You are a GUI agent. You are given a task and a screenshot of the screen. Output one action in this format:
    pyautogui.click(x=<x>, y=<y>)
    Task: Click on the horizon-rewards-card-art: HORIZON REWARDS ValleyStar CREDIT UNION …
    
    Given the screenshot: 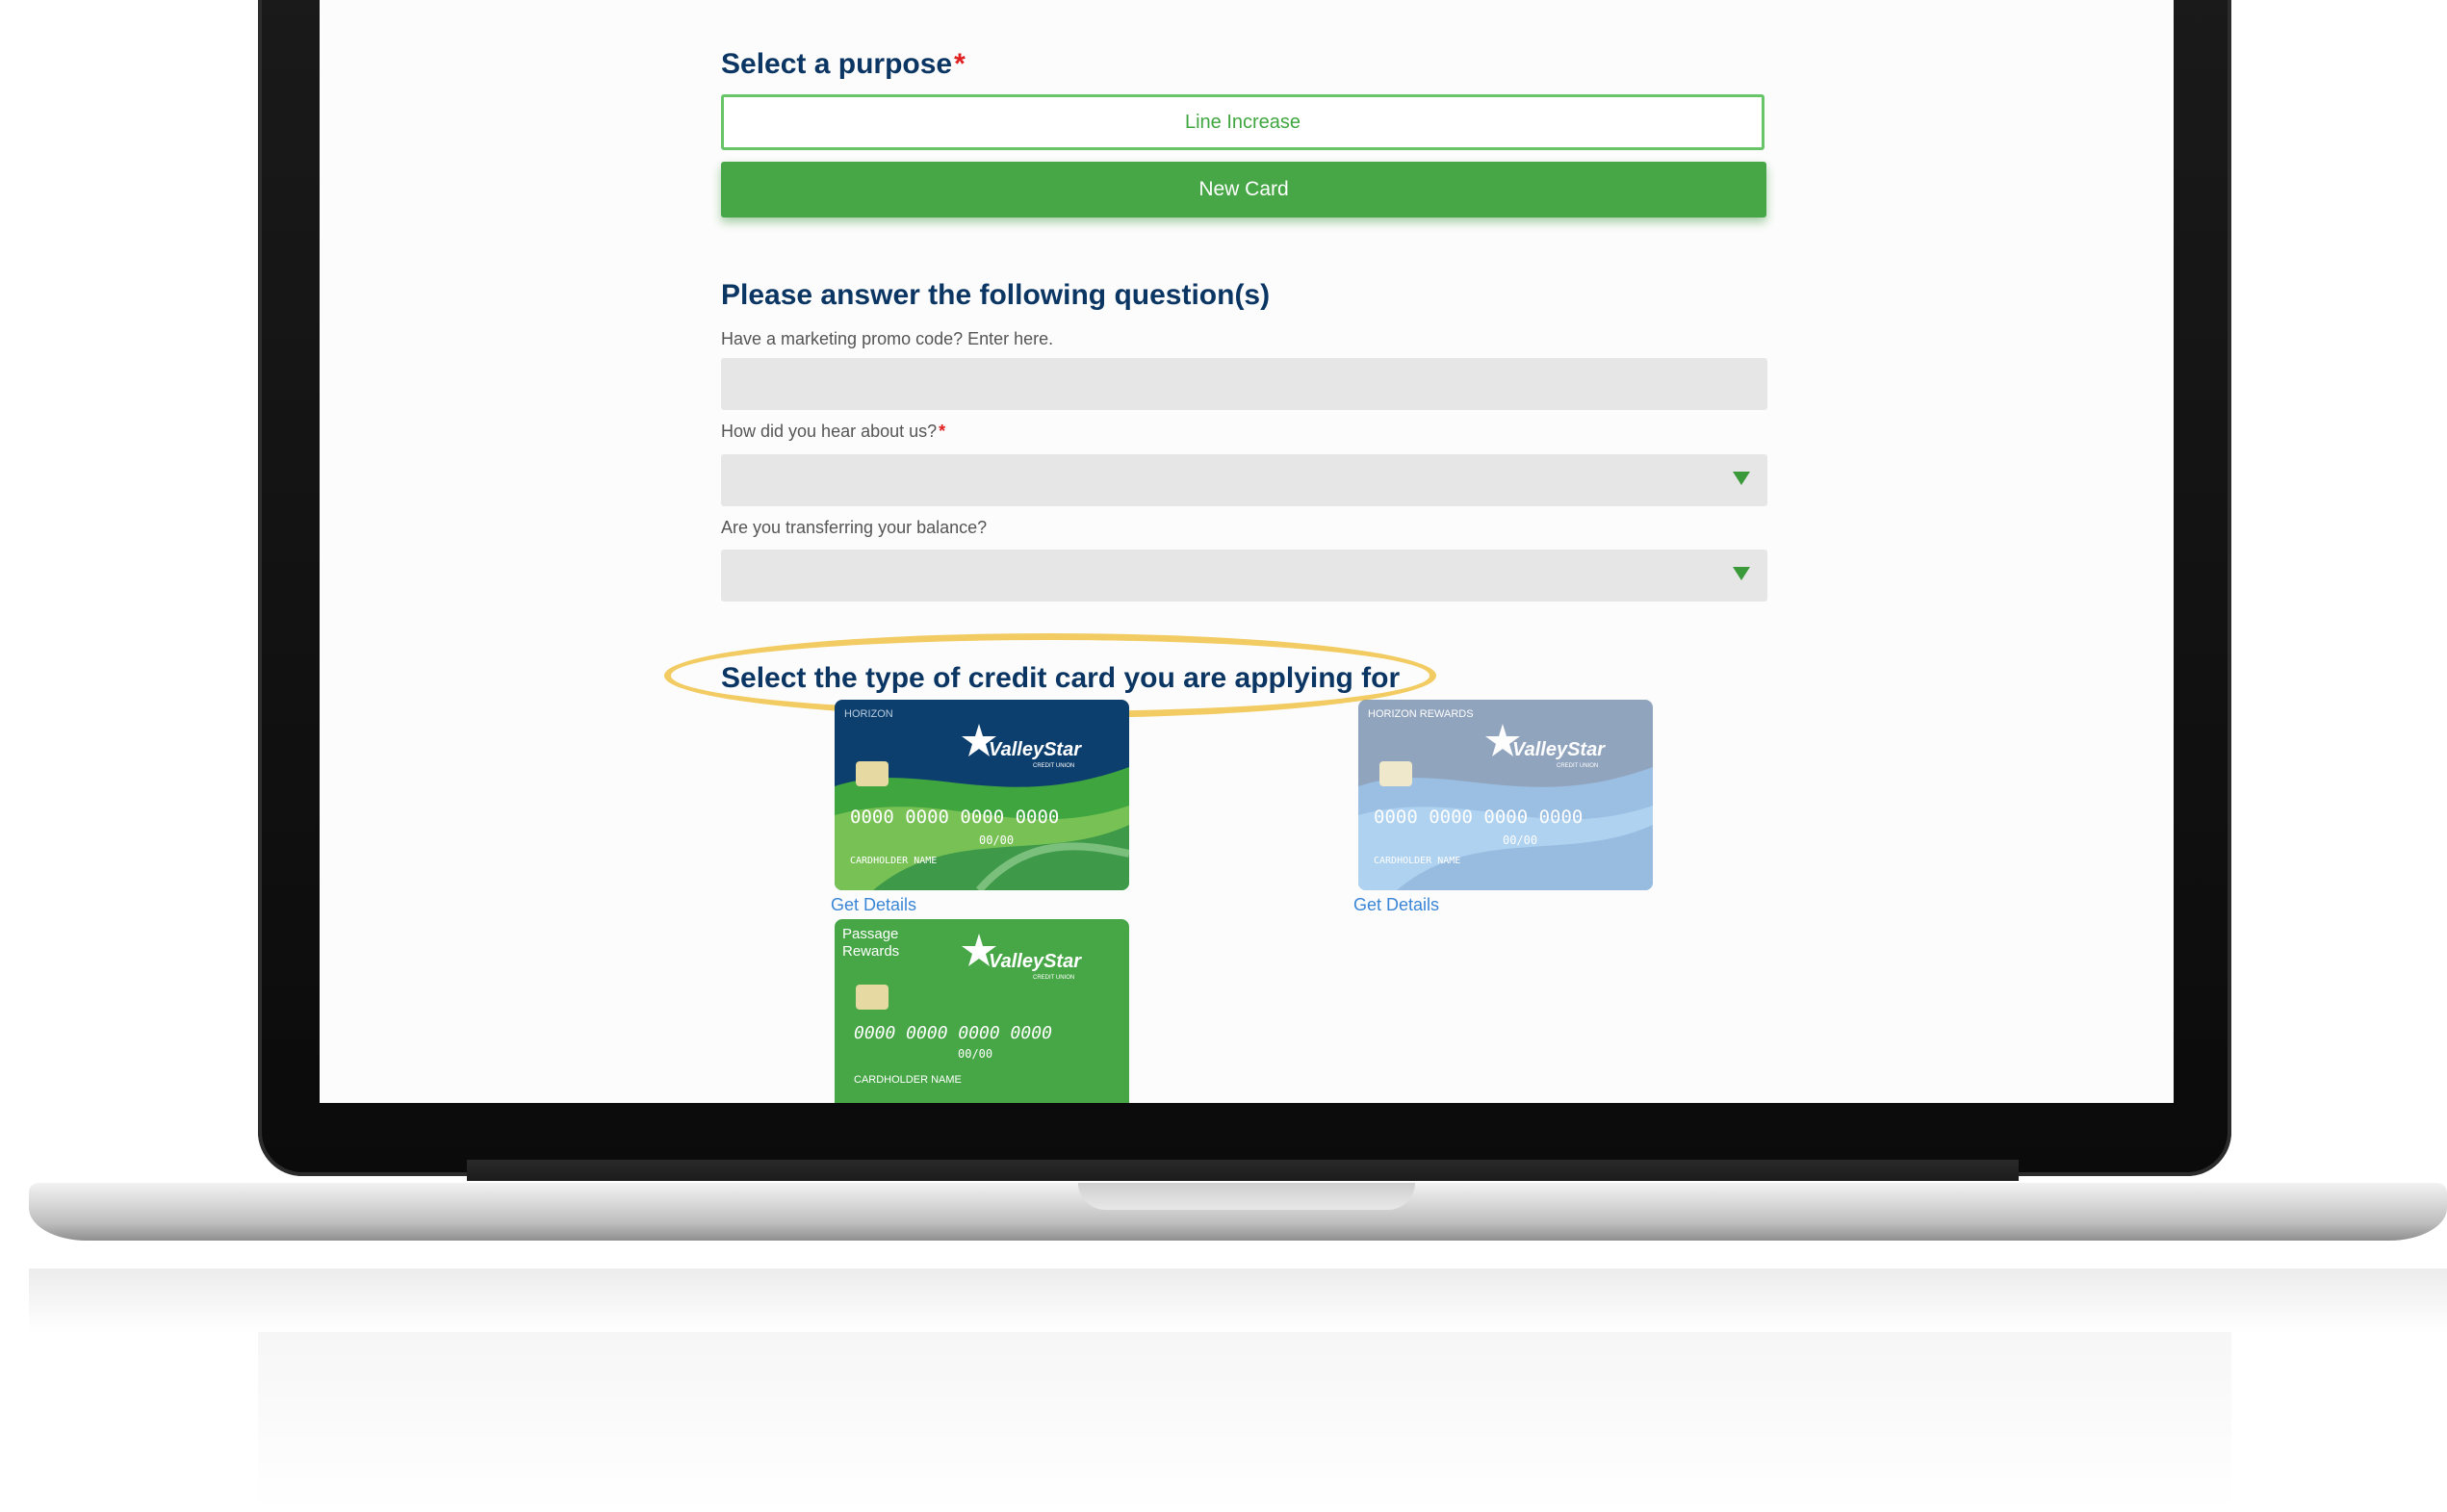 What is the action you would take?
    pyautogui.click(x=1505, y=795)
    